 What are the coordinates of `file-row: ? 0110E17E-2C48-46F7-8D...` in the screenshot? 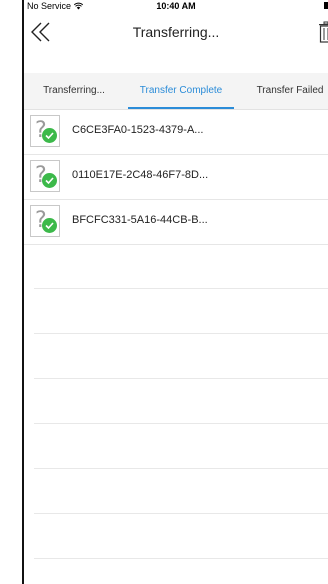 It's located at (176, 177).